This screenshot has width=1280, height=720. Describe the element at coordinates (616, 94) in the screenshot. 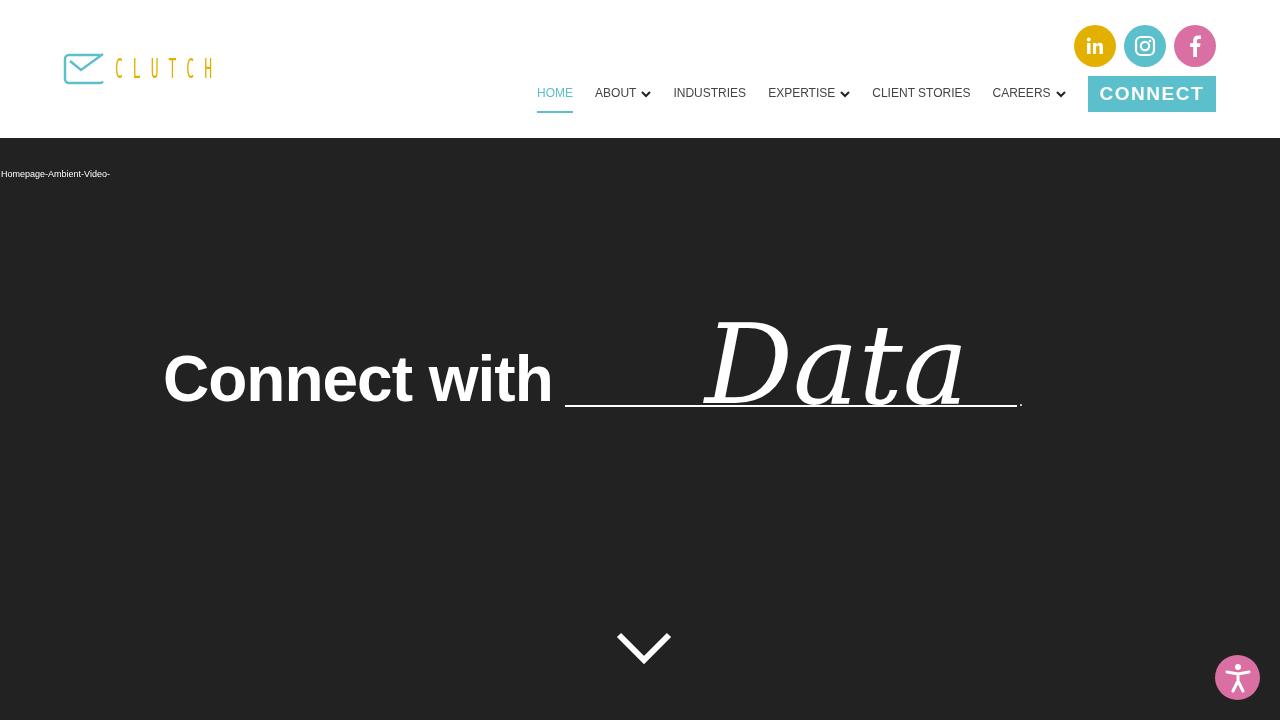

I see `nav-link: ABOUT` at that location.